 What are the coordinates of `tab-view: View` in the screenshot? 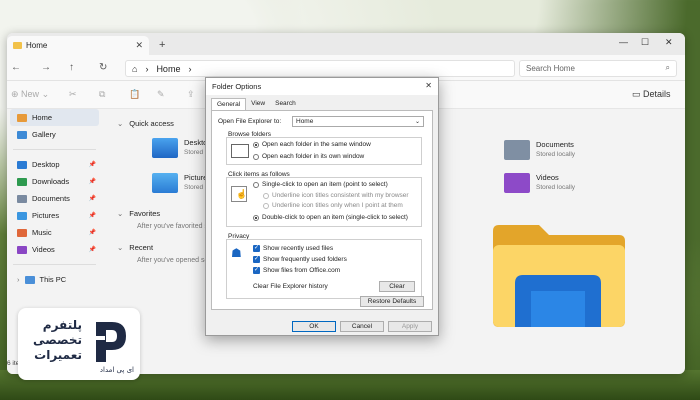 It's located at (258, 104).